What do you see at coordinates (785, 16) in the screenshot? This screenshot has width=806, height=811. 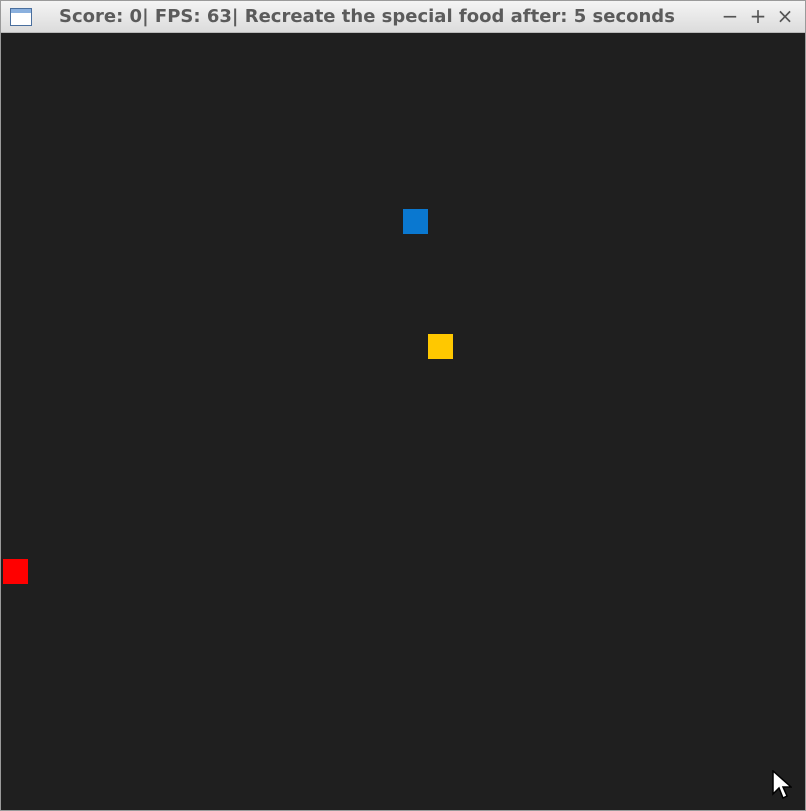 I see `close-button: ×` at bounding box center [785, 16].